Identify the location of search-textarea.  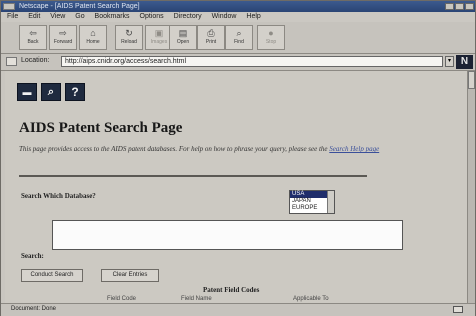
(227, 235).